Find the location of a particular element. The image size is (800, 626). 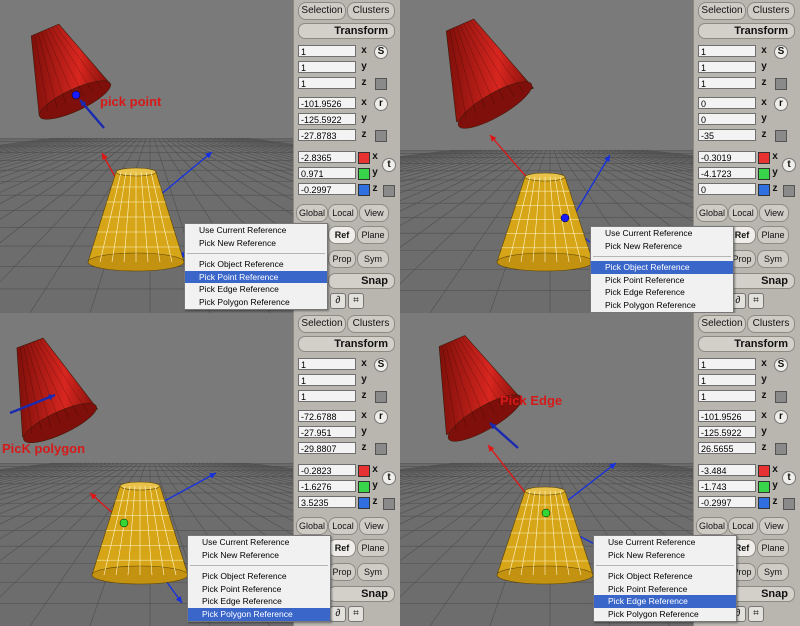

rotation-x-field: 0 is located at coordinates (727, 103).